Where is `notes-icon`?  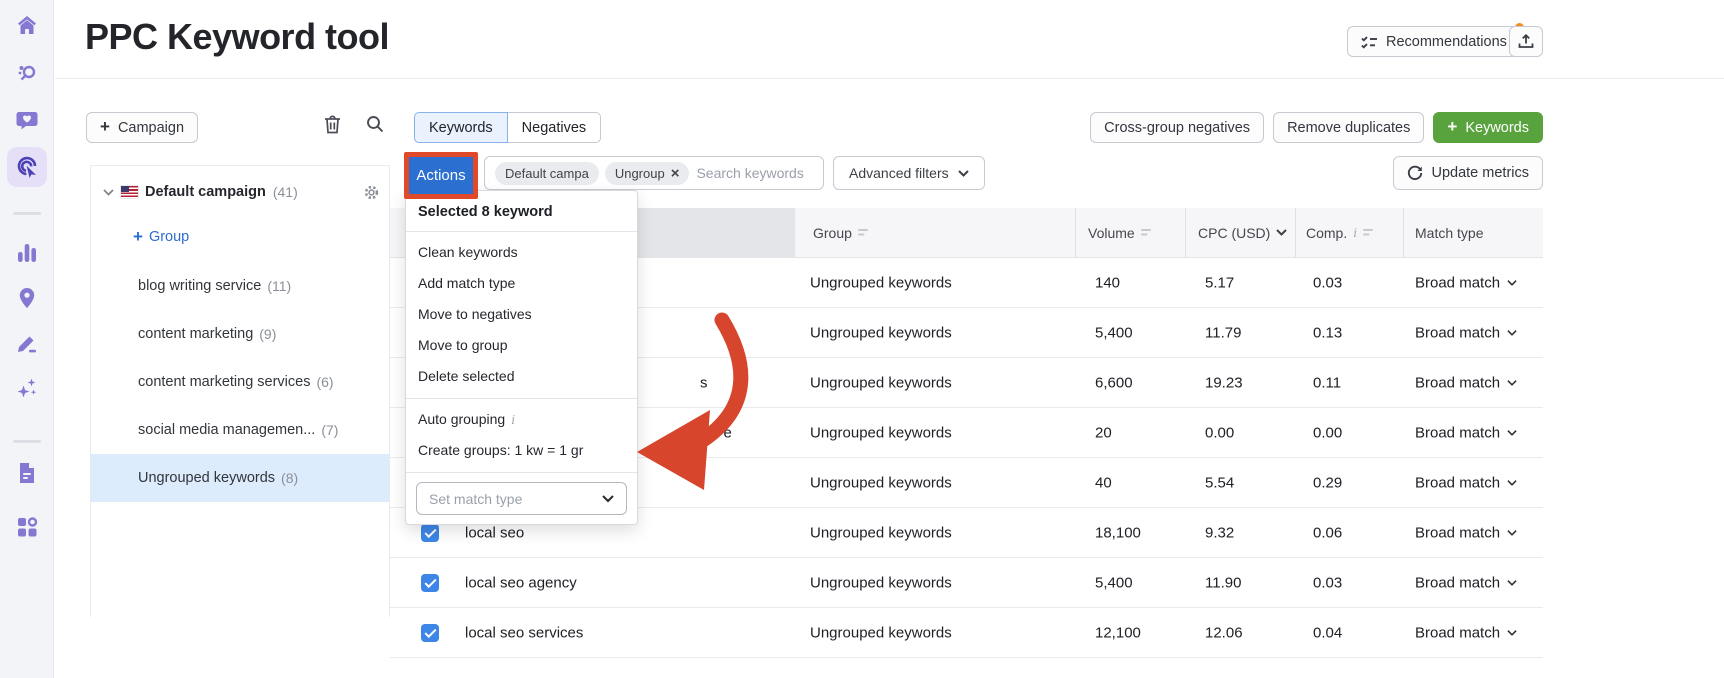 notes-icon is located at coordinates (27, 473).